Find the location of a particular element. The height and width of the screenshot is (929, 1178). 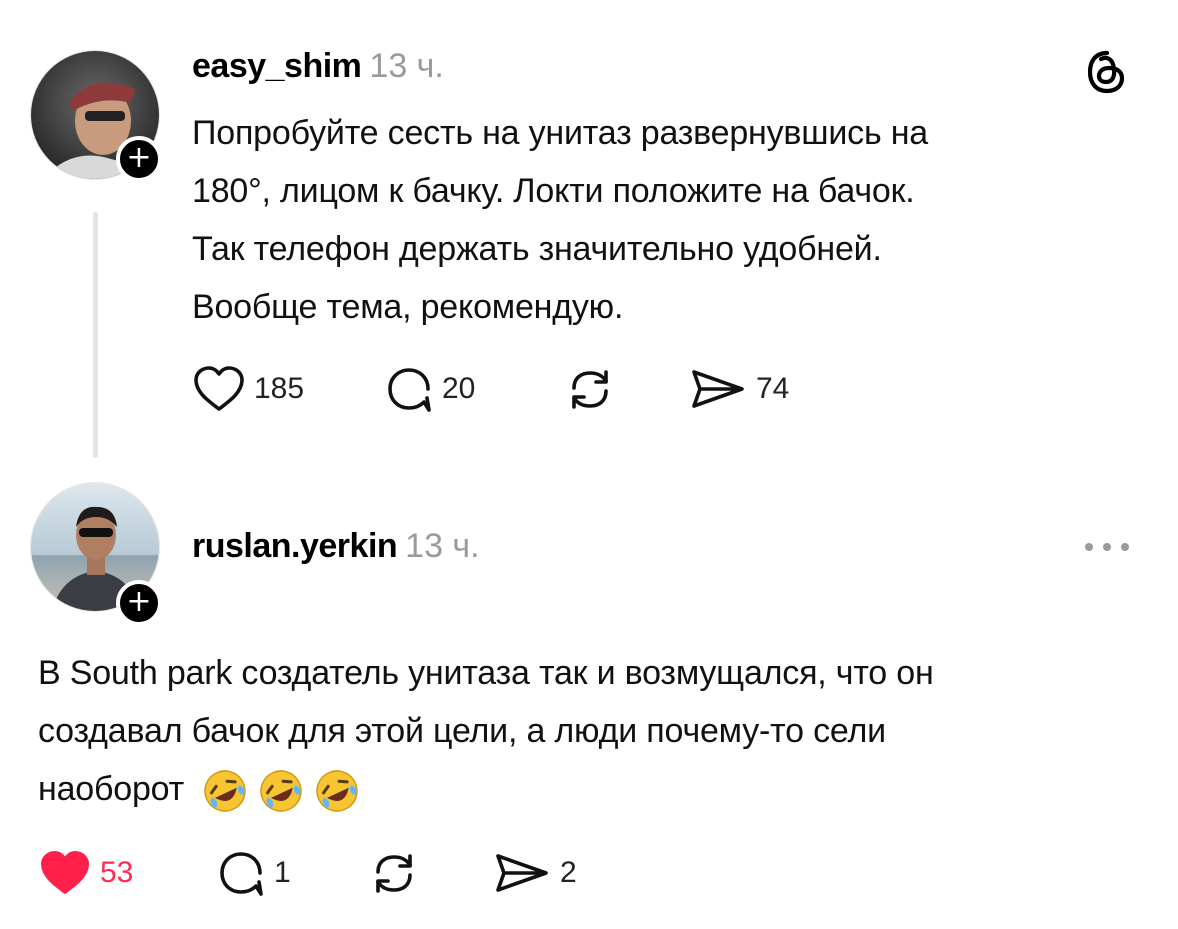

post-actions: 53 1 2 is located at coordinates (307, 873).